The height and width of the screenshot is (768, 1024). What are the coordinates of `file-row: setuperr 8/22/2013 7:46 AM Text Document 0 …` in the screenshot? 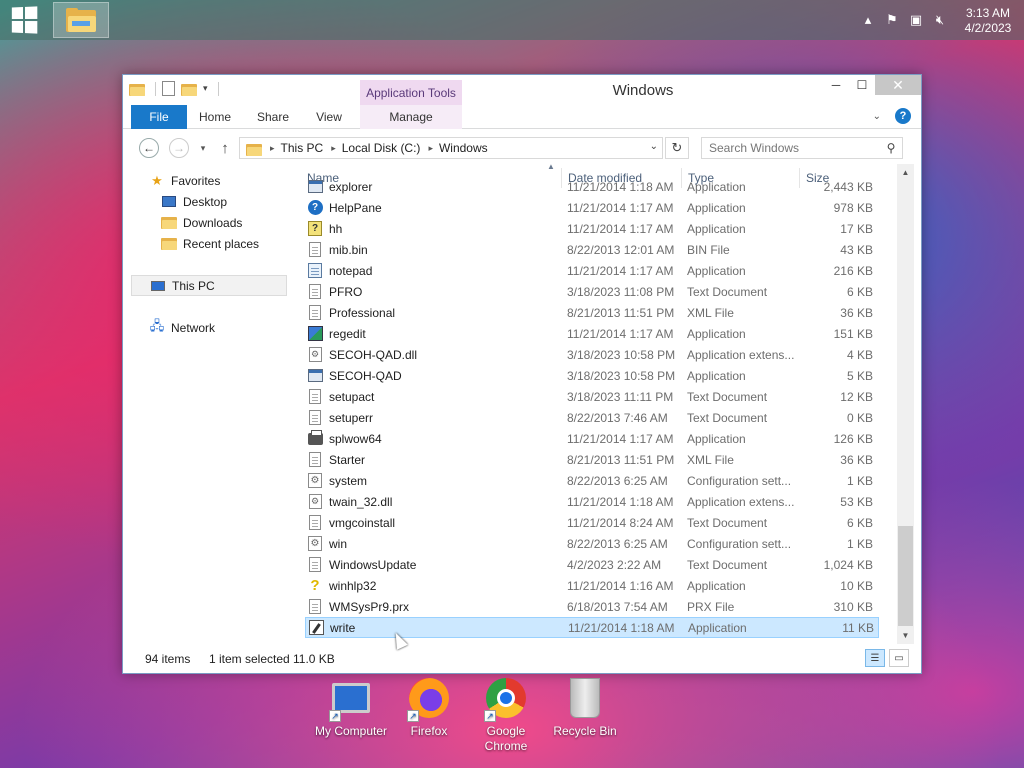 It's located at (592, 417).